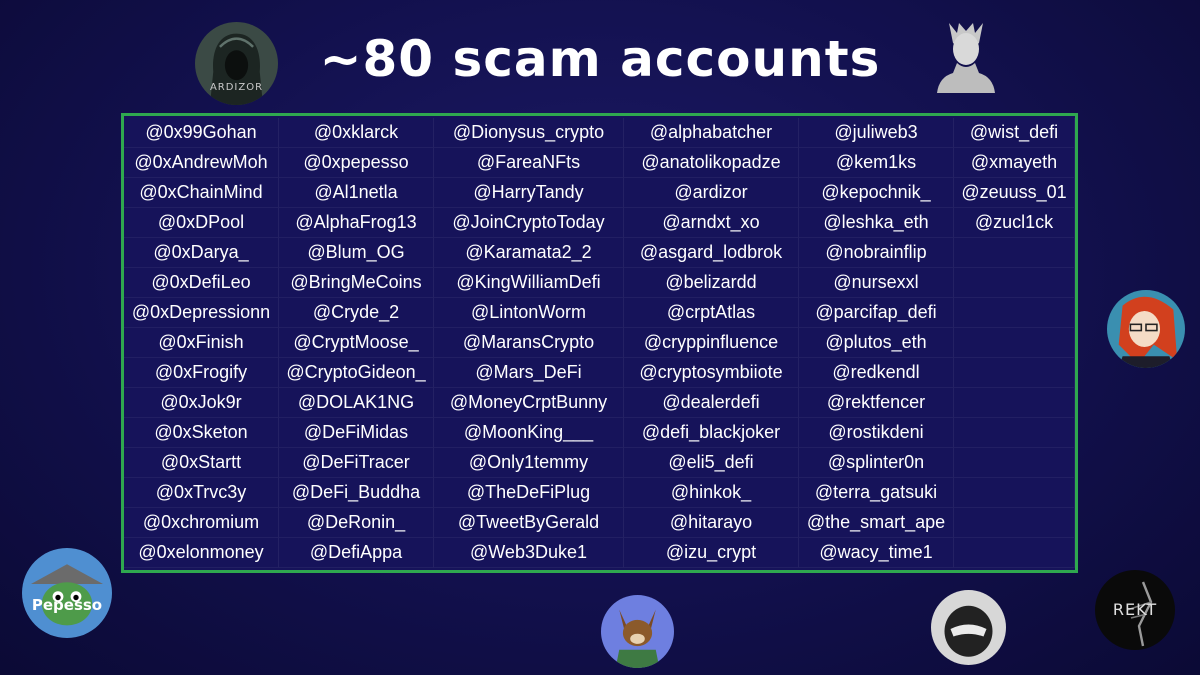 This screenshot has width=1200, height=675. What do you see at coordinates (711, 223) in the screenshot?
I see `account-handle: @arndxt_xo` at bounding box center [711, 223].